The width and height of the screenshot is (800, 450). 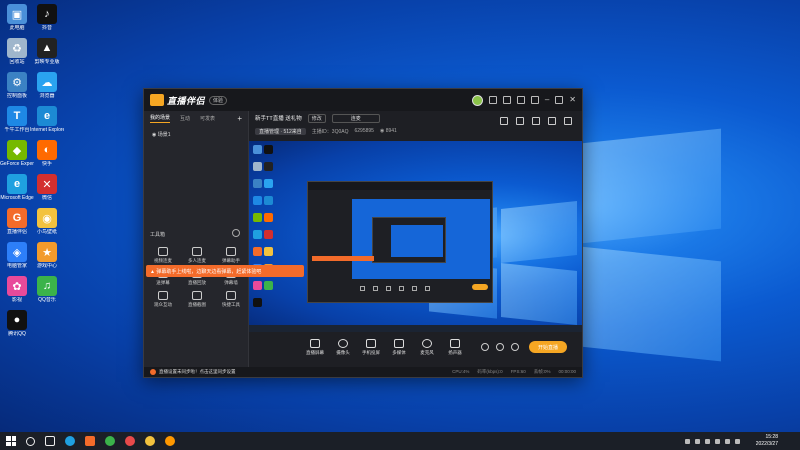 What do you see at coordinates (485, 347) in the screenshot?
I see `record-icon` at bounding box center [485, 347].